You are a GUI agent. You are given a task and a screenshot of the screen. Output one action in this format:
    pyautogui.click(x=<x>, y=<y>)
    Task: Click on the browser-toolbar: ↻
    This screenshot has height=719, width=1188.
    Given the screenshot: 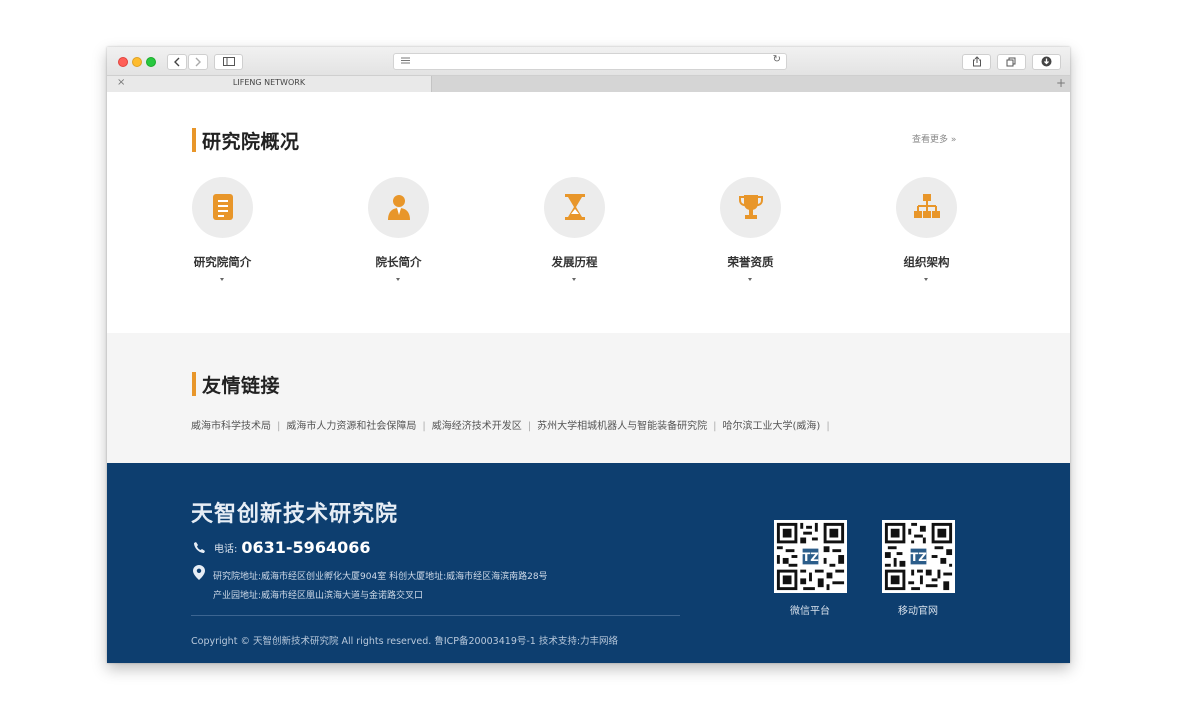 What is the action you would take?
    pyautogui.click(x=588, y=61)
    